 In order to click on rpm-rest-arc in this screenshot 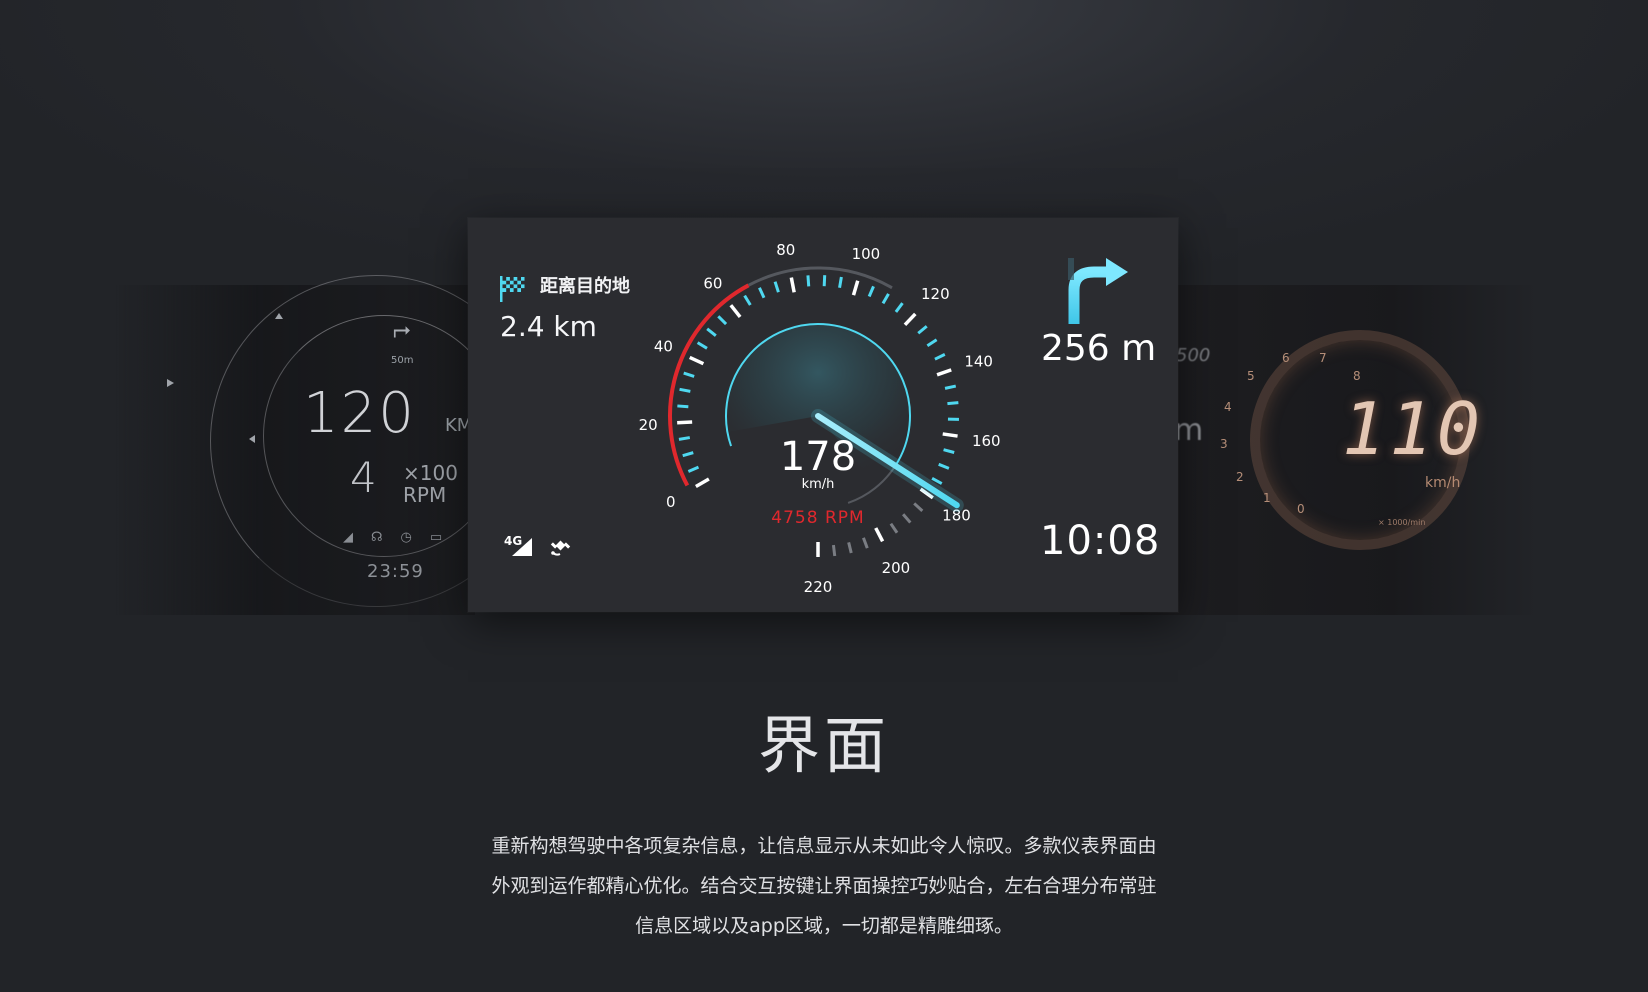, I will do `click(820, 278)`.